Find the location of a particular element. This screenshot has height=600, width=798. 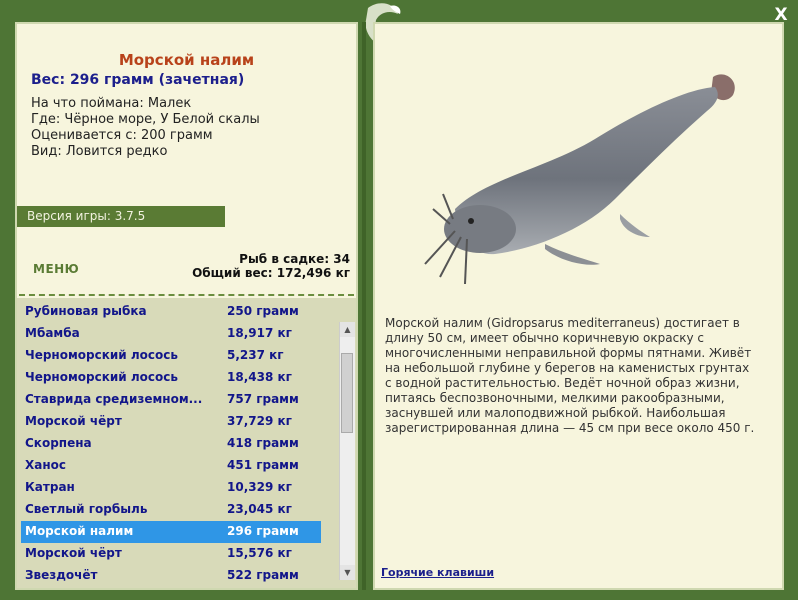

catch-list-row: Черноморский лосось 18,438 кг is located at coordinates (171, 378).